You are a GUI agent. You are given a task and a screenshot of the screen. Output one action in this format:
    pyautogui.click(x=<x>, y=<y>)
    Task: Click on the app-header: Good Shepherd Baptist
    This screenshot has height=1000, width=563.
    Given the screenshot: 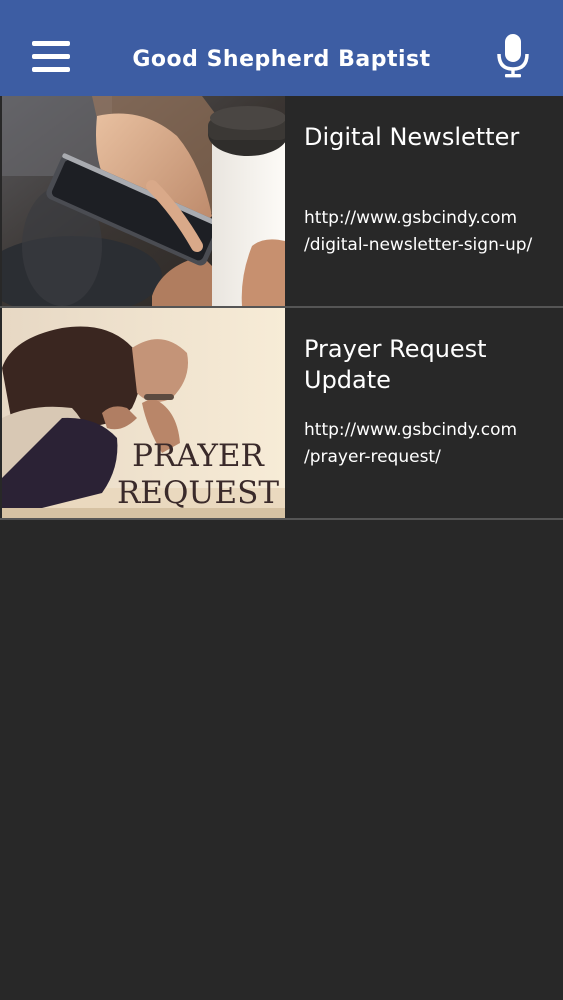 What is the action you would take?
    pyautogui.click(x=281, y=48)
    